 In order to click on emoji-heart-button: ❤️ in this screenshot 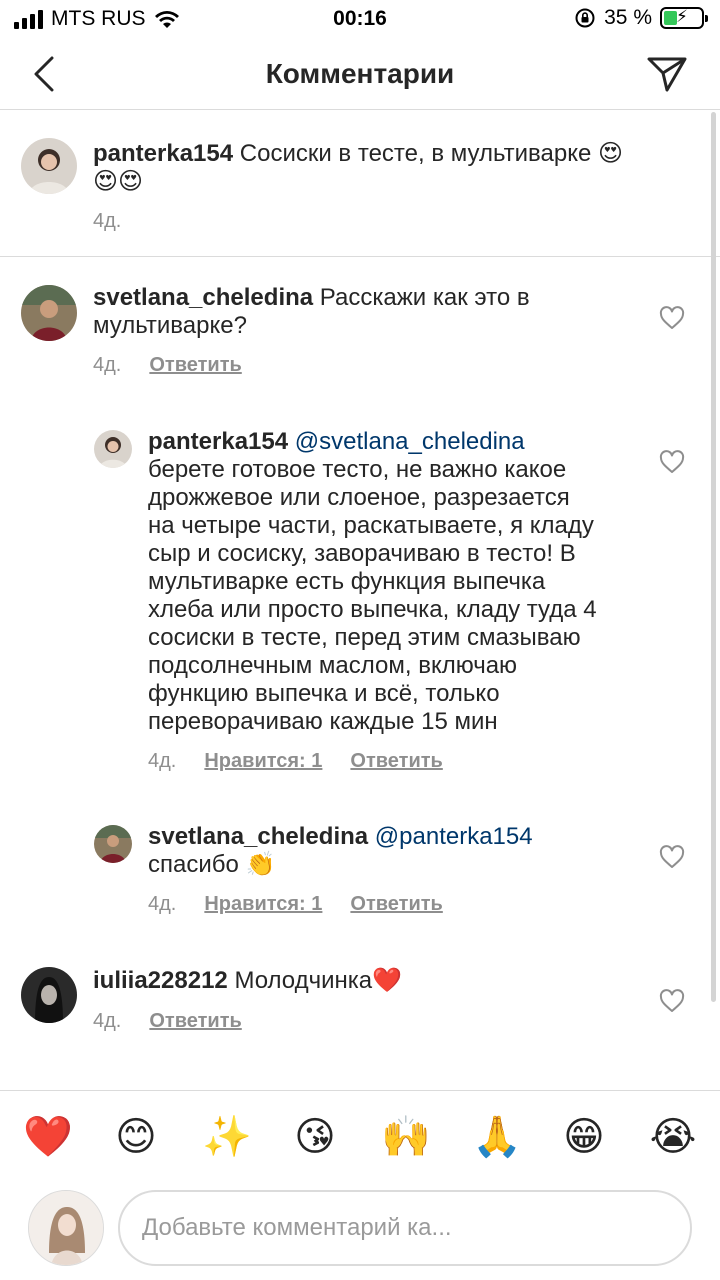, I will do `click(48, 1137)`.